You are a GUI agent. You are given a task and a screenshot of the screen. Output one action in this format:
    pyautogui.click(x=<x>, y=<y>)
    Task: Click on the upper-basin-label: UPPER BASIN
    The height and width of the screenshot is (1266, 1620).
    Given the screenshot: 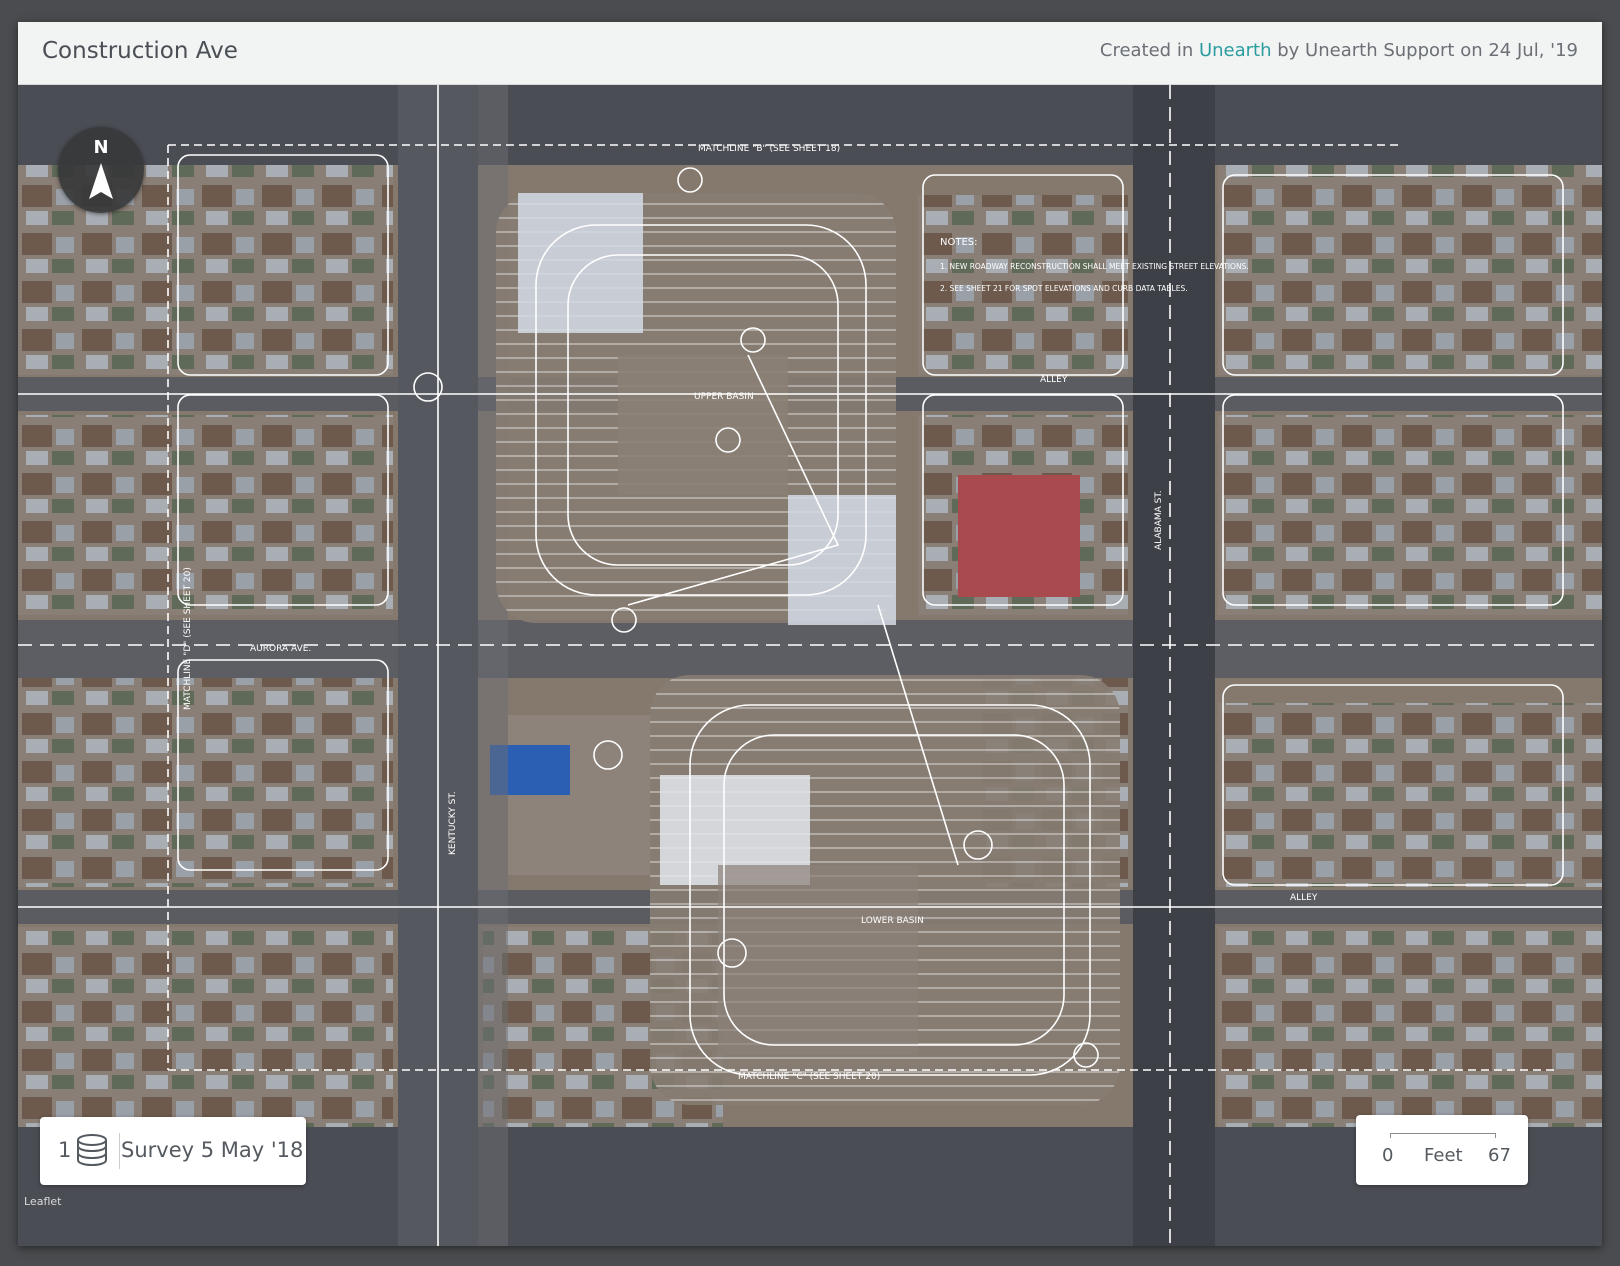 What is the action you would take?
    pyautogui.click(x=724, y=397)
    